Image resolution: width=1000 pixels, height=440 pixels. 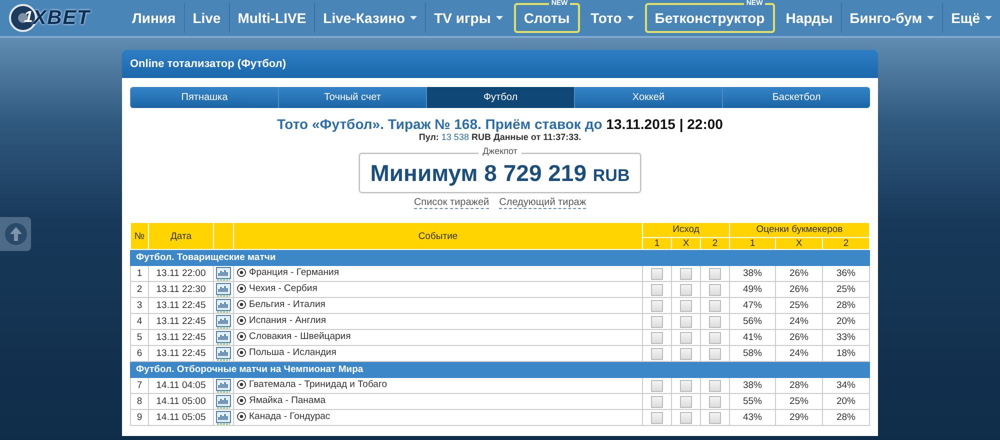 I want to click on tab: Пятнашка, so click(x=204, y=97).